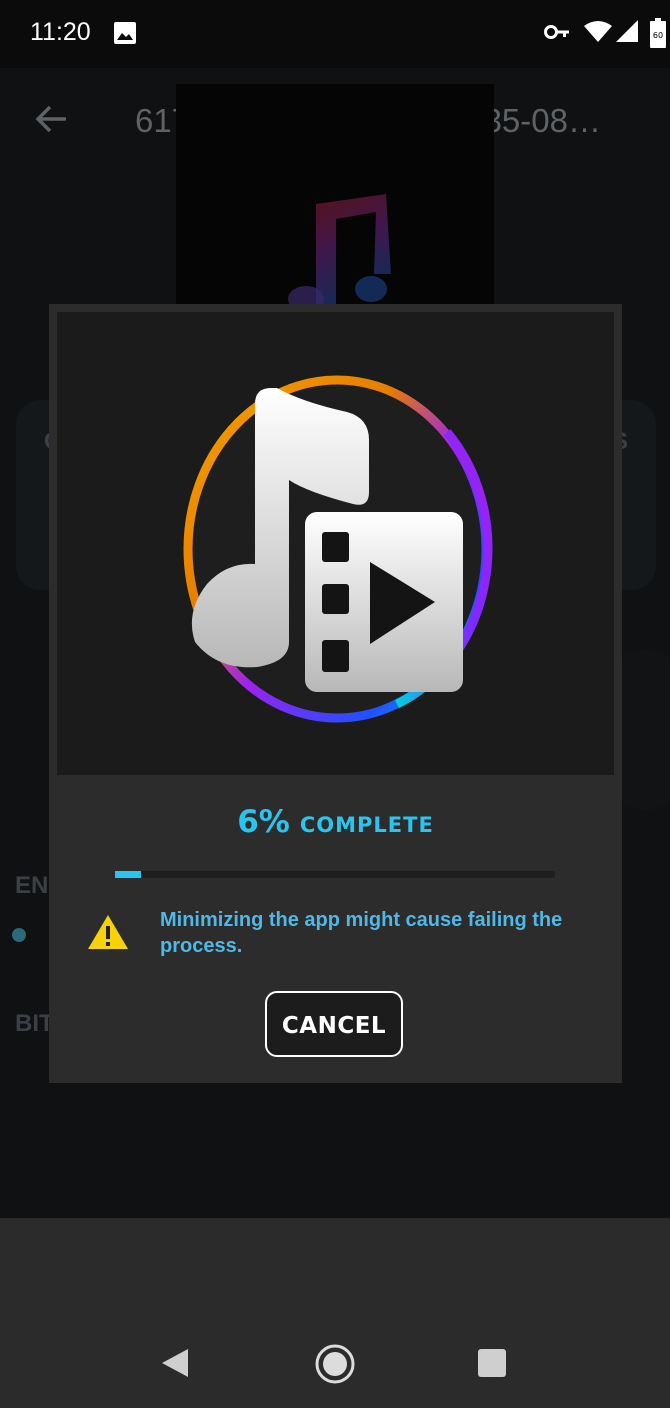  I want to click on status-bar: 11:20 60, so click(335, 34).